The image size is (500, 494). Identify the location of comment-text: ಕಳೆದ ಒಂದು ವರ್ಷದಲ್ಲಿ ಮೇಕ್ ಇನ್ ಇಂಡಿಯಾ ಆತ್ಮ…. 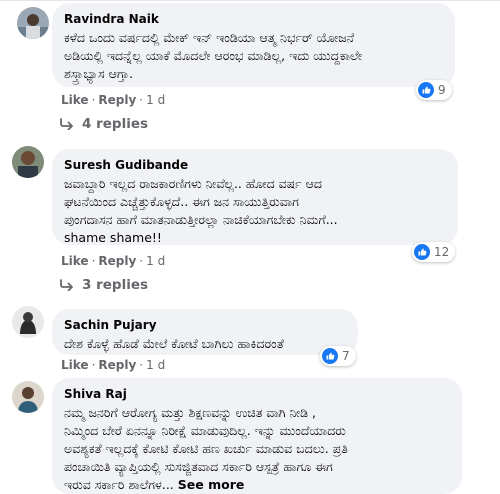
(213, 55).